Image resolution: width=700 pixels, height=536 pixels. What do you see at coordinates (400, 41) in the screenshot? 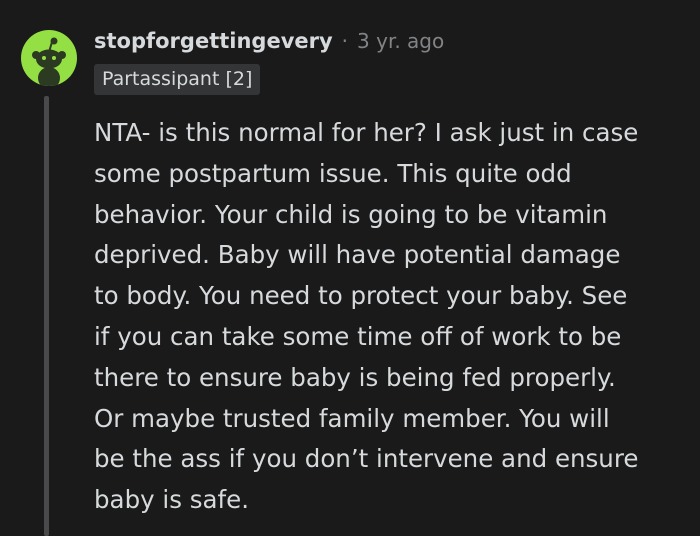
I see `timestamp-link: 3 yr. ago` at bounding box center [400, 41].